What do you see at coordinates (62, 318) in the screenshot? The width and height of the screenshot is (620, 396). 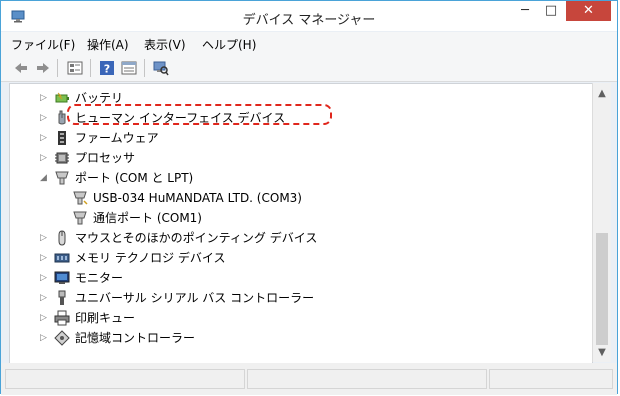 I see `printer-icon` at bounding box center [62, 318].